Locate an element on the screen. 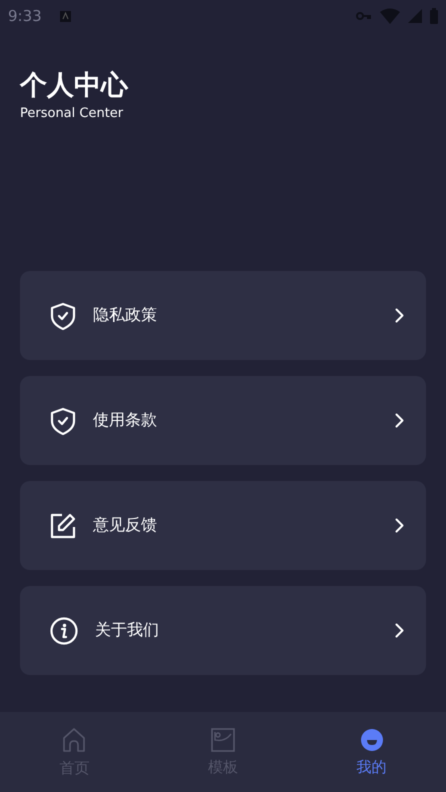 The image size is (446, 792). edit-icon is located at coordinates (63, 525).